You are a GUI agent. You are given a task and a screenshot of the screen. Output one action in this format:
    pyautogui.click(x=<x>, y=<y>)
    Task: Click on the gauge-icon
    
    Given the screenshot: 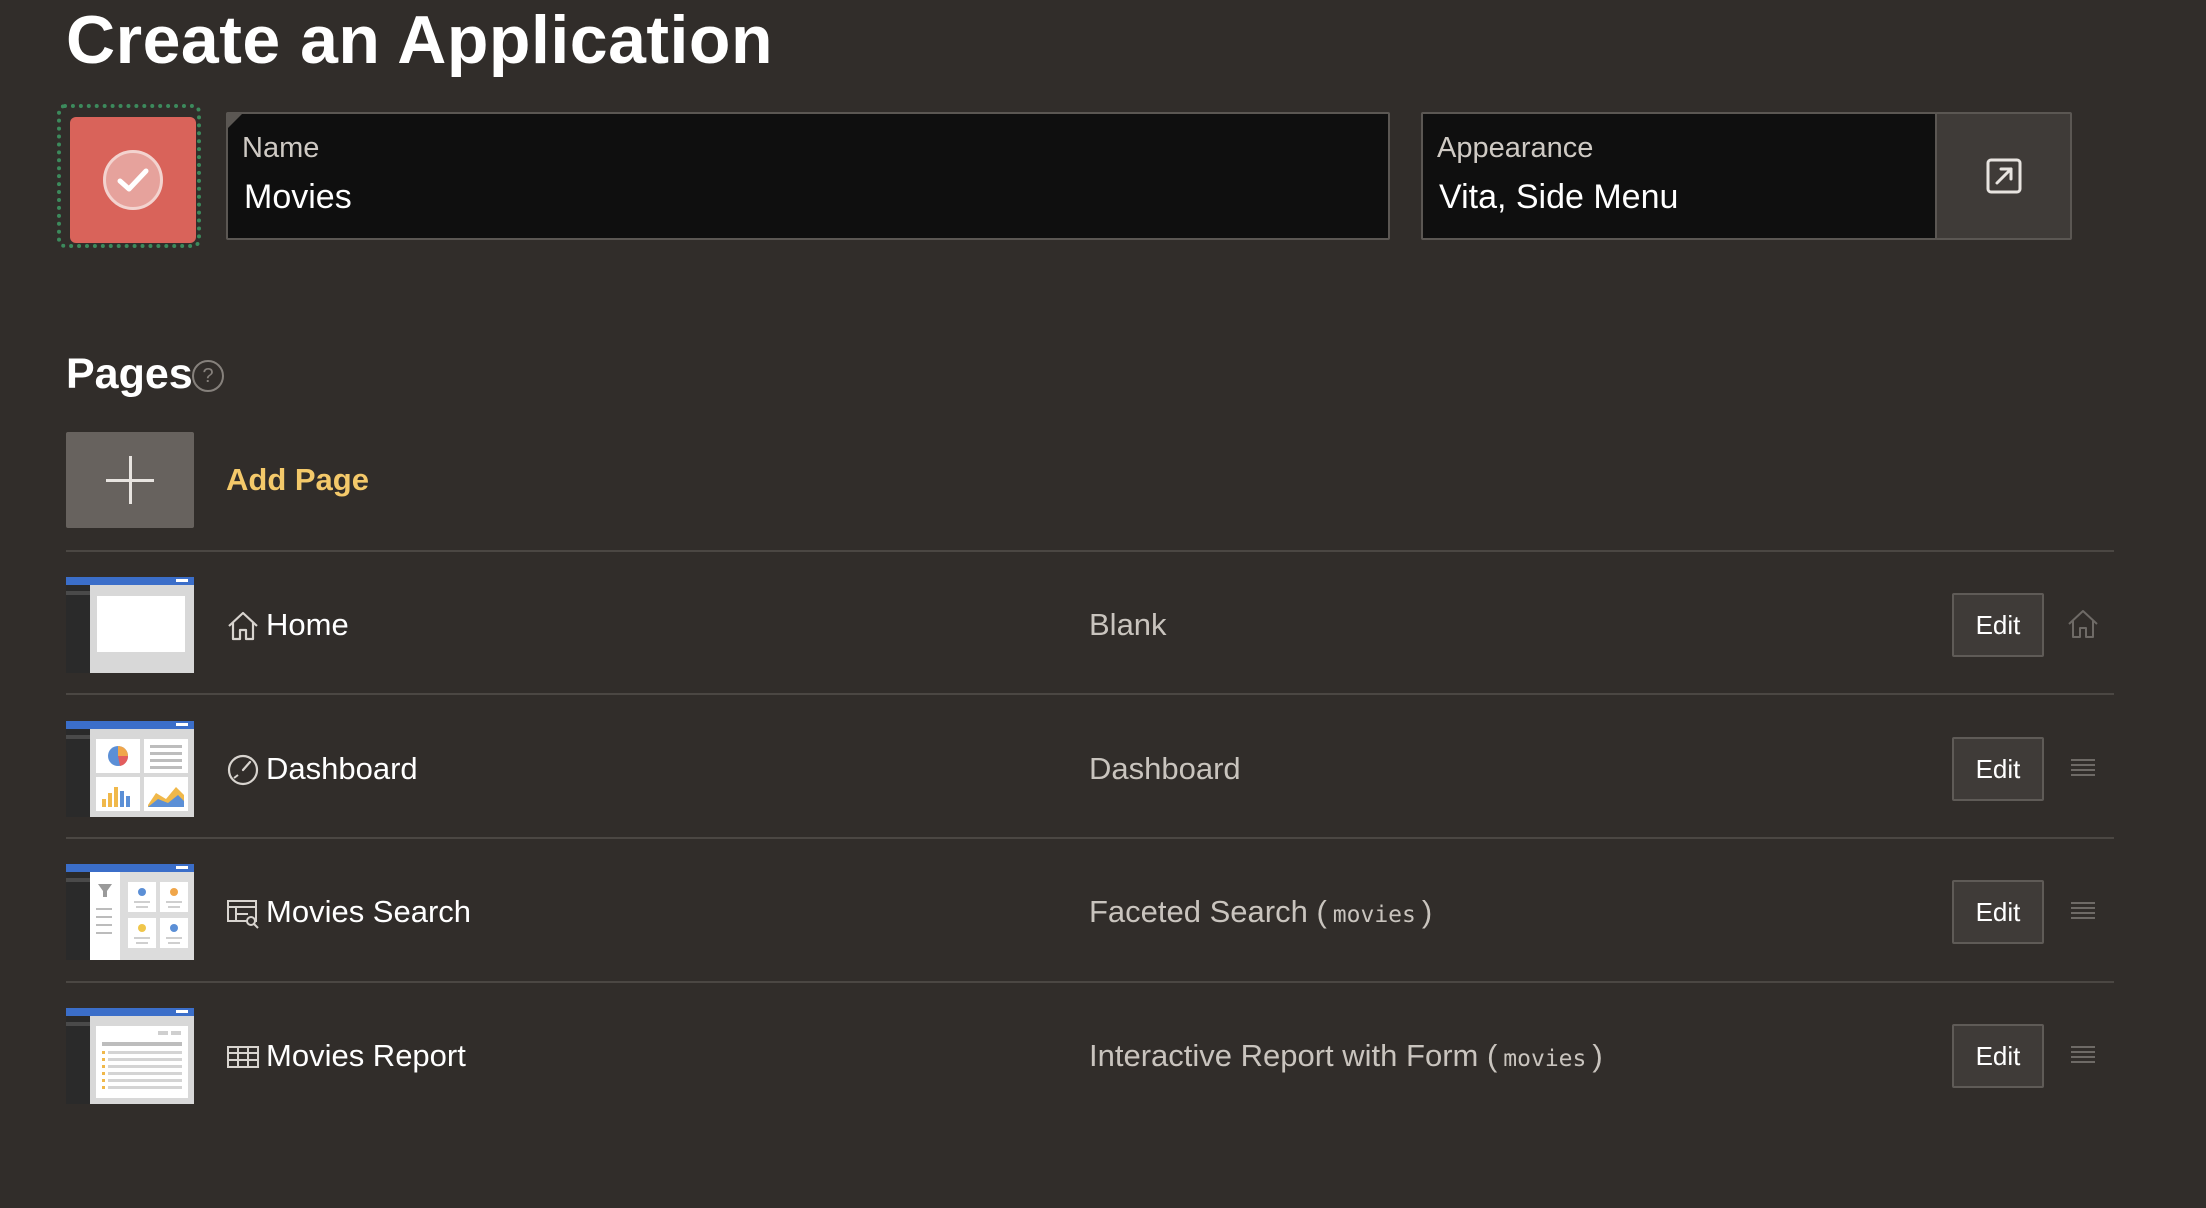 What is the action you would take?
    pyautogui.click(x=243, y=770)
    